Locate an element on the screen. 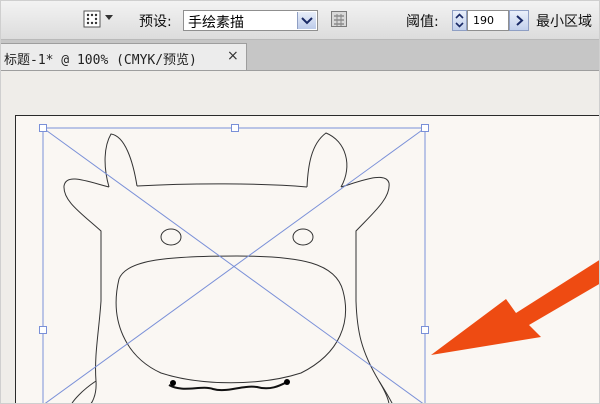 The image size is (600, 404). threshold-input: 190 is located at coordinates (488, 20).